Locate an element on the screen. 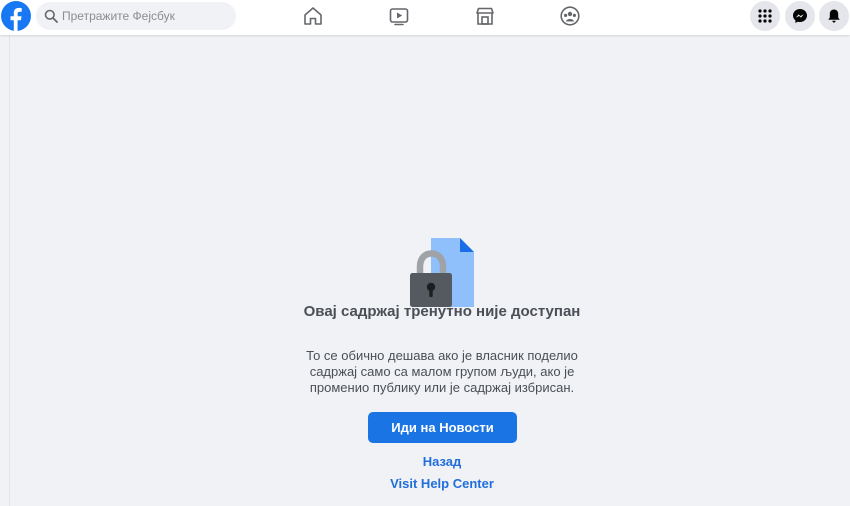  menu-button is located at coordinates (765, 16).